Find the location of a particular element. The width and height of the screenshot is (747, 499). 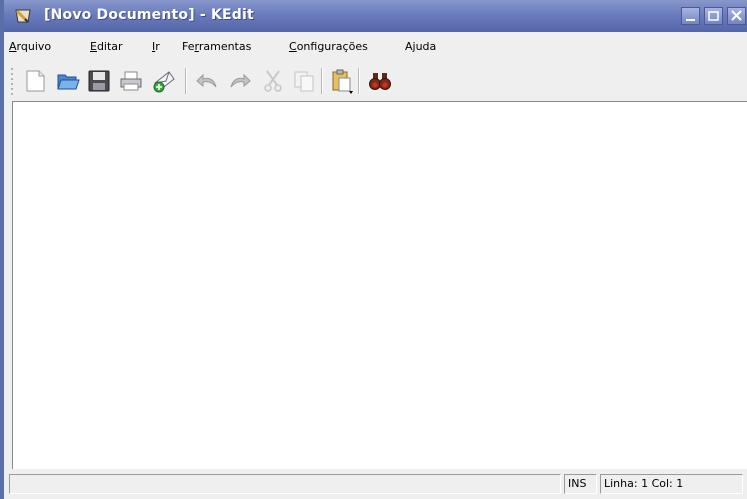

print-button is located at coordinates (131, 81).